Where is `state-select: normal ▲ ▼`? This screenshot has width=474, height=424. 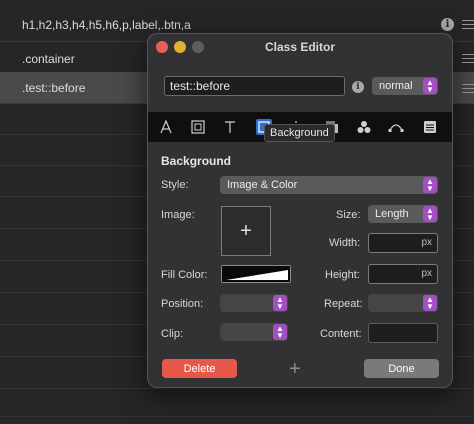 state-select: normal ▲ ▼ is located at coordinates (405, 86).